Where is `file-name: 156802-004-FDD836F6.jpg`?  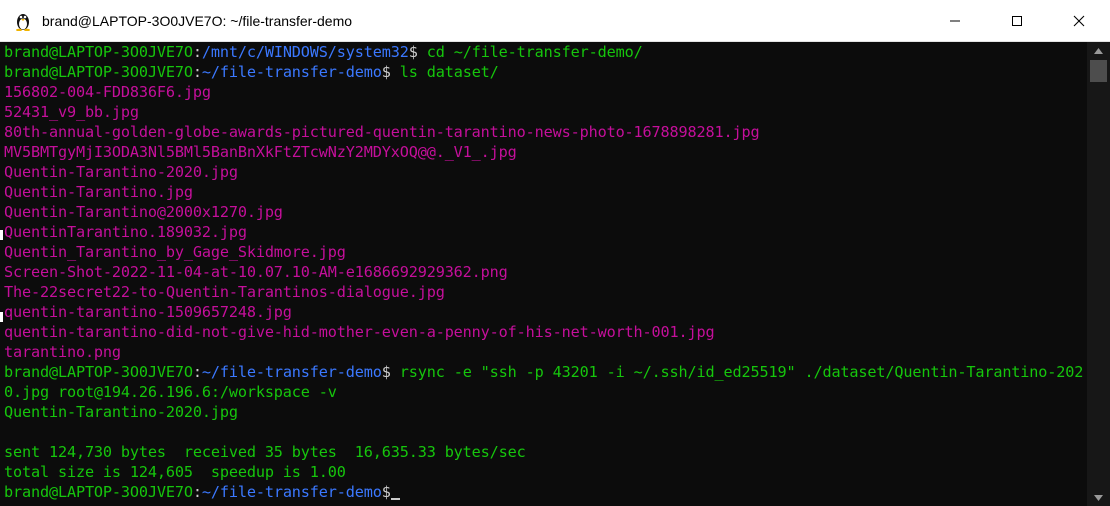
file-name: 156802-004-FDD836F6.jpg is located at coordinates (107, 92).